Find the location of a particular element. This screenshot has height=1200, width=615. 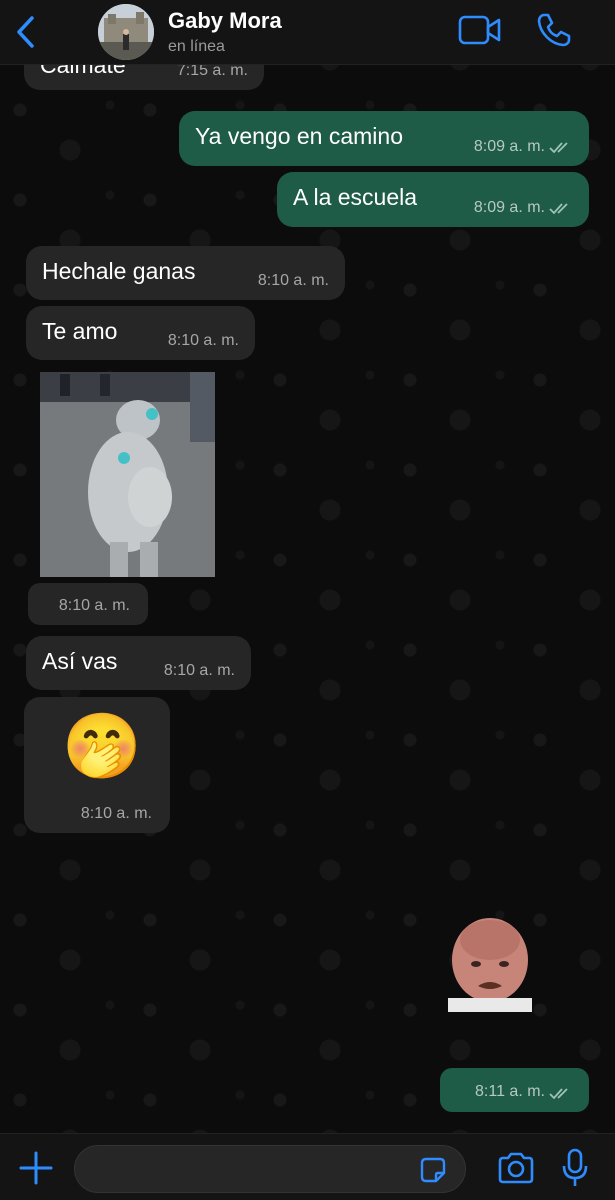

video-thumbnail is located at coordinates (127, 474).